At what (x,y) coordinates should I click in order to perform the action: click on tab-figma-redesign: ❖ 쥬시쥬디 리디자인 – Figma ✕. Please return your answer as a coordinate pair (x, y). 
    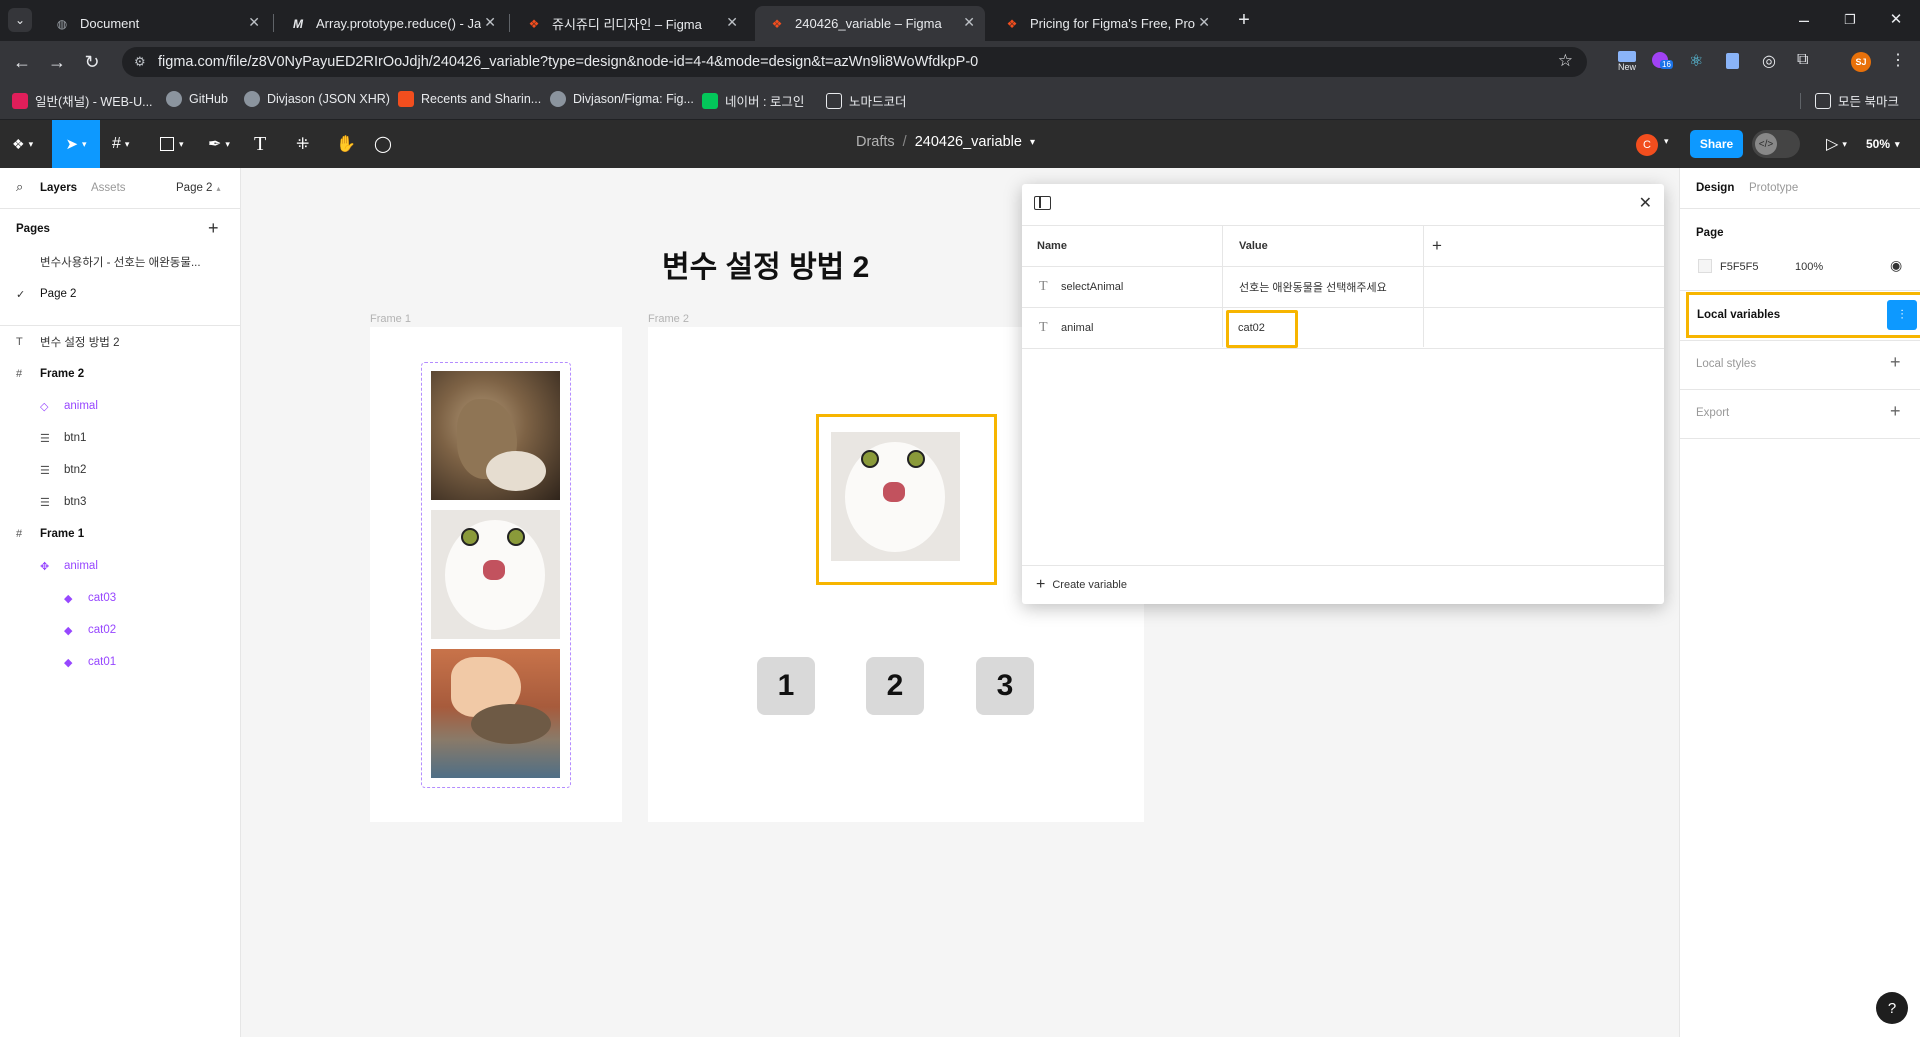
    Looking at the image, I should click on (630, 23).